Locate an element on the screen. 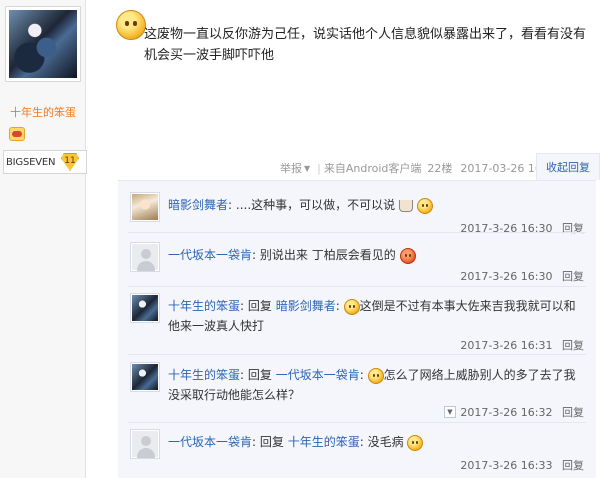  reply-content: 暗影剑舞者: ....这种事，可以做，不可以说 is located at coordinates (377, 205).